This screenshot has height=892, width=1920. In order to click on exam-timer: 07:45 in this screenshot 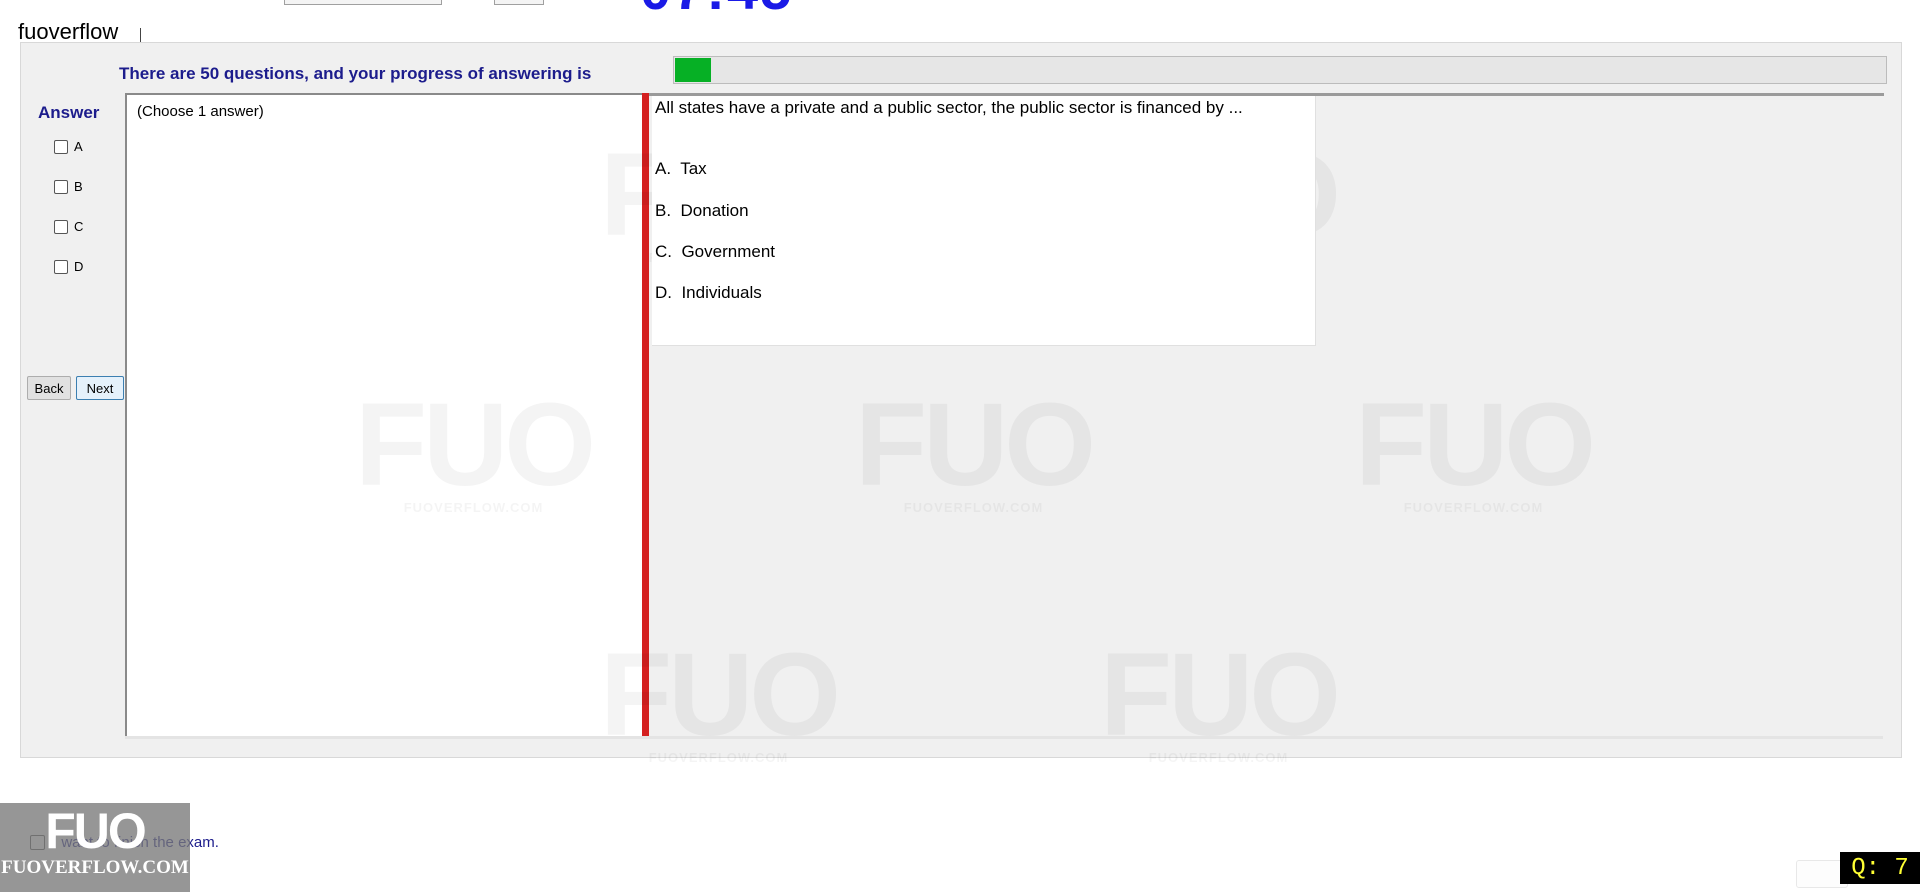, I will do `click(716, 8)`.